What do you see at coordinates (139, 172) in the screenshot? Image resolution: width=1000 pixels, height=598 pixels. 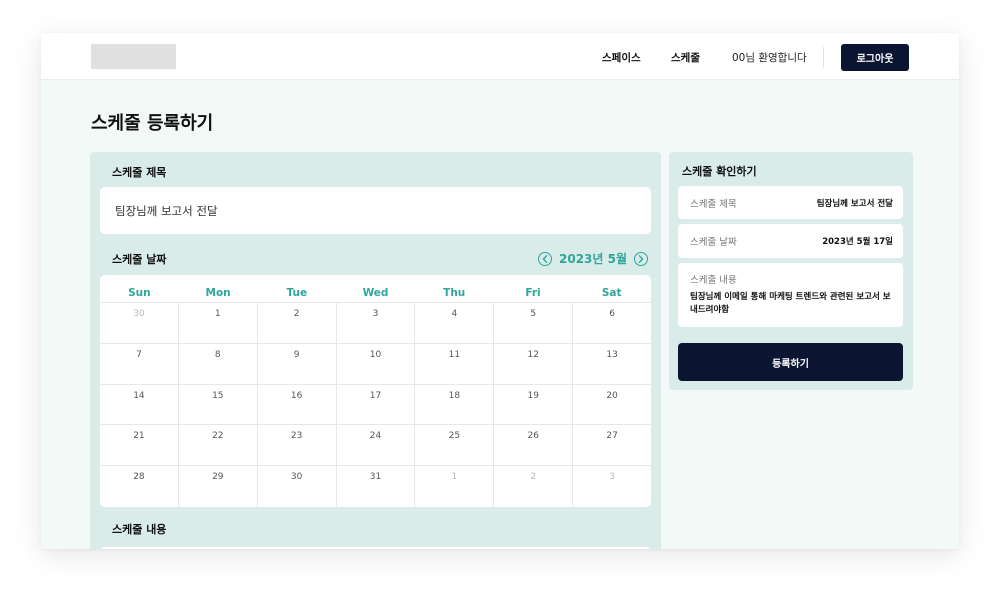 I see `title-section-label: 스케줄 제목` at bounding box center [139, 172].